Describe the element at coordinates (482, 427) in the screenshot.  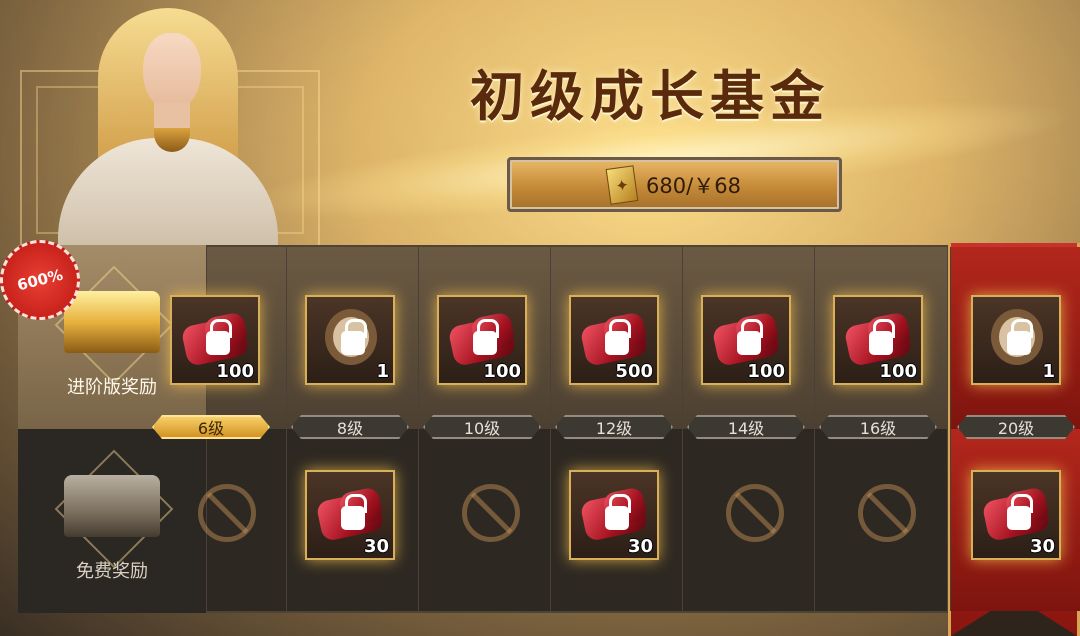
I see `level-label: 10级` at that location.